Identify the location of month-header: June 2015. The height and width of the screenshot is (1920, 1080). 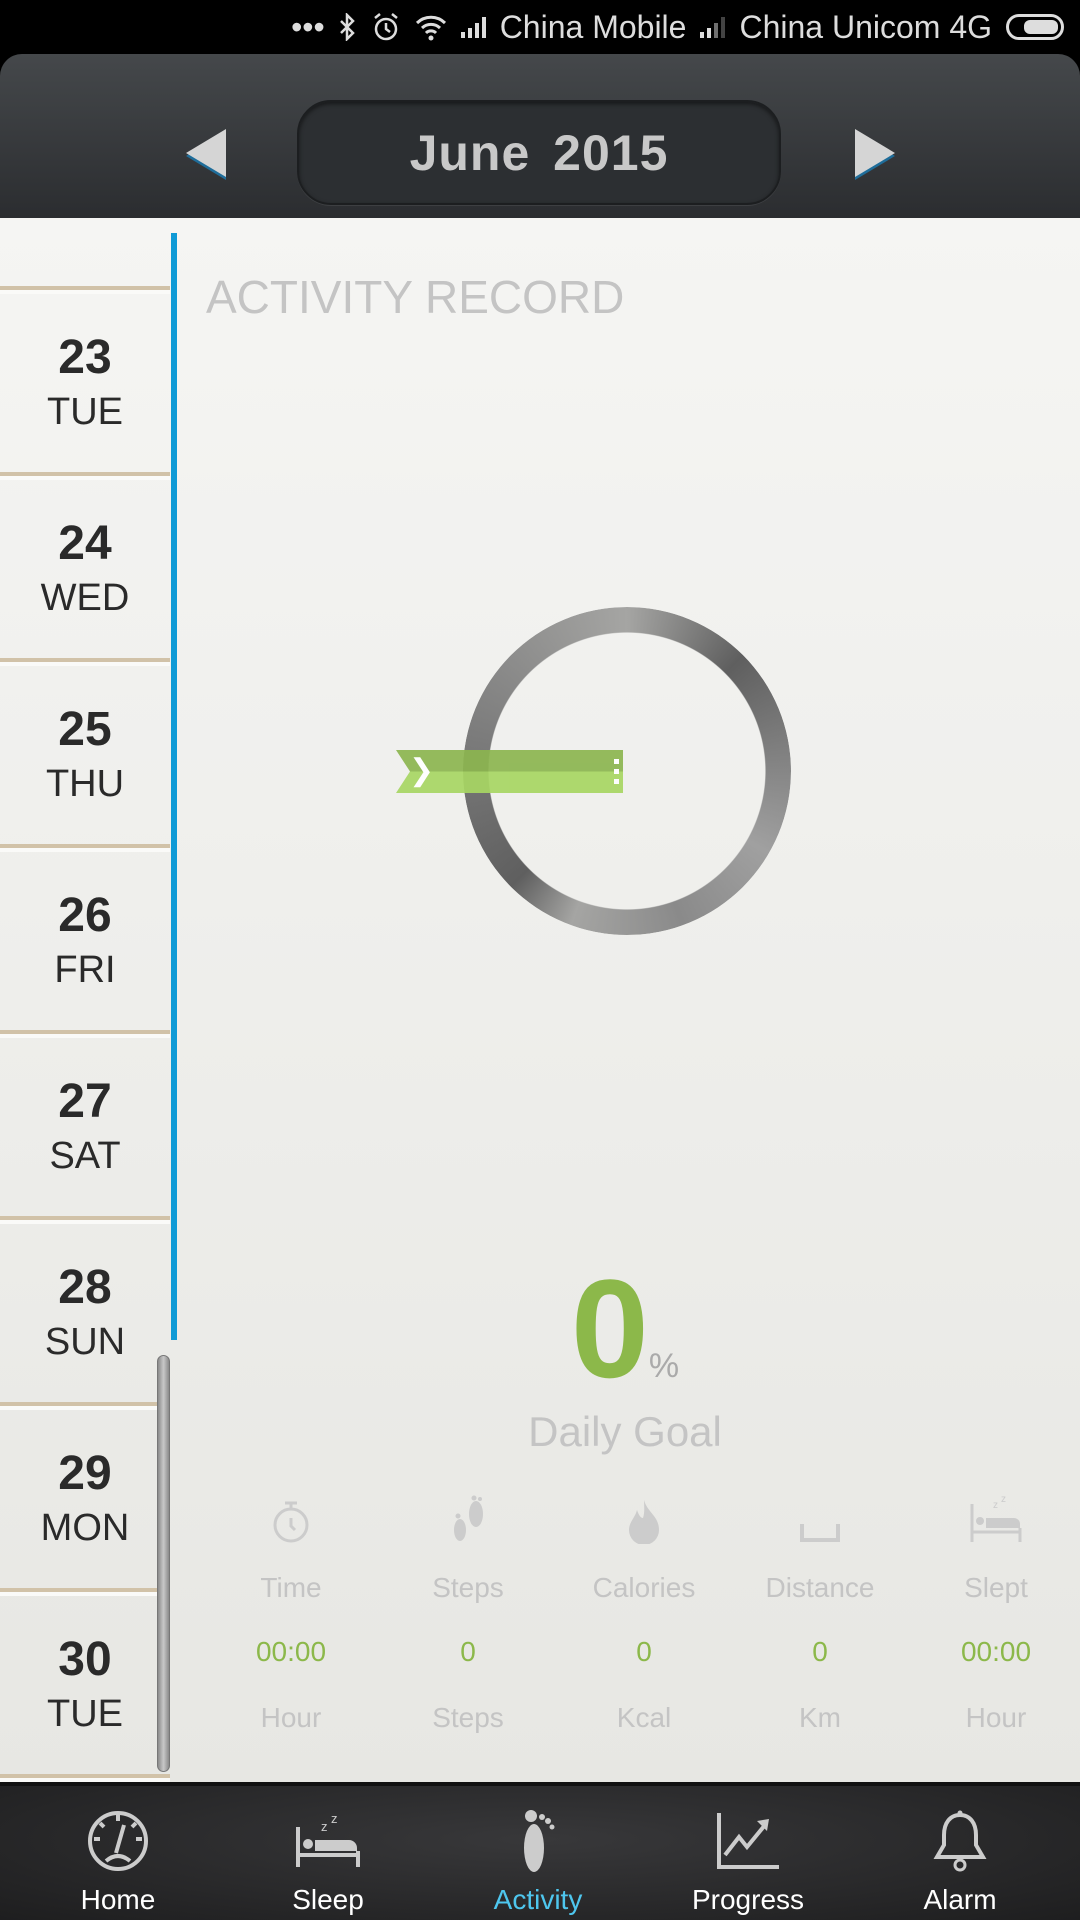
(540, 136).